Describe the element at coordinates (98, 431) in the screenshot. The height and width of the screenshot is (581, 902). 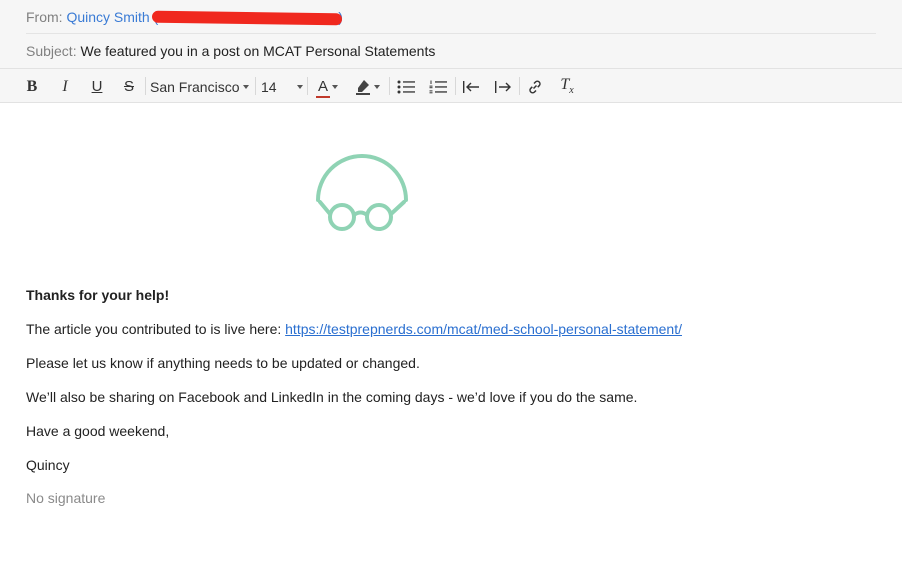
I see `message-line-weekend: Have a good weekend,` at that location.